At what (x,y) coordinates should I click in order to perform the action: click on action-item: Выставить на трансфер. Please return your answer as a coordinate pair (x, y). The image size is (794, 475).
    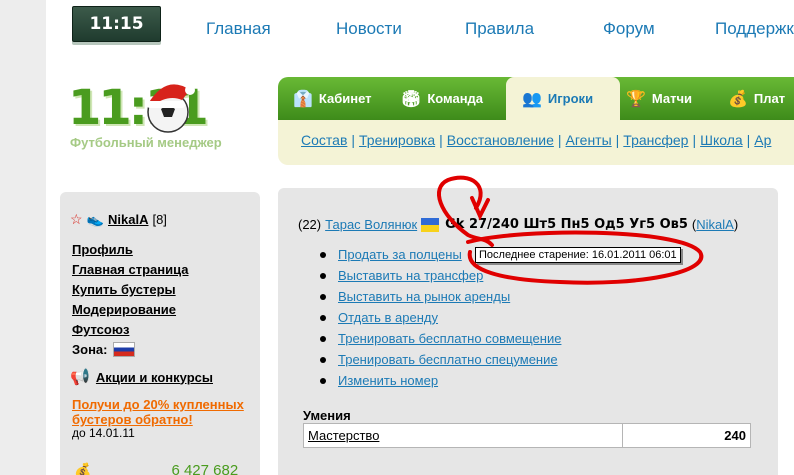
    Looking at the image, I should click on (440, 275).